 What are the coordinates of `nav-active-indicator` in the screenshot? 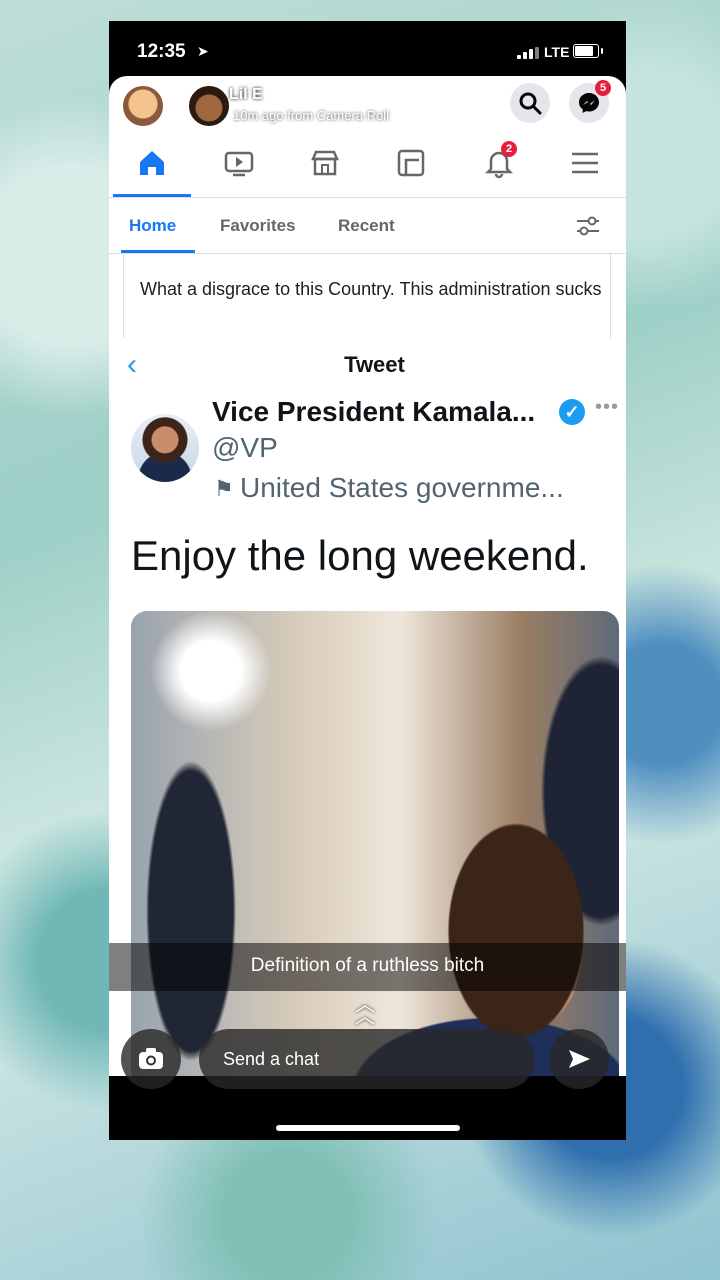 It's located at (152, 195).